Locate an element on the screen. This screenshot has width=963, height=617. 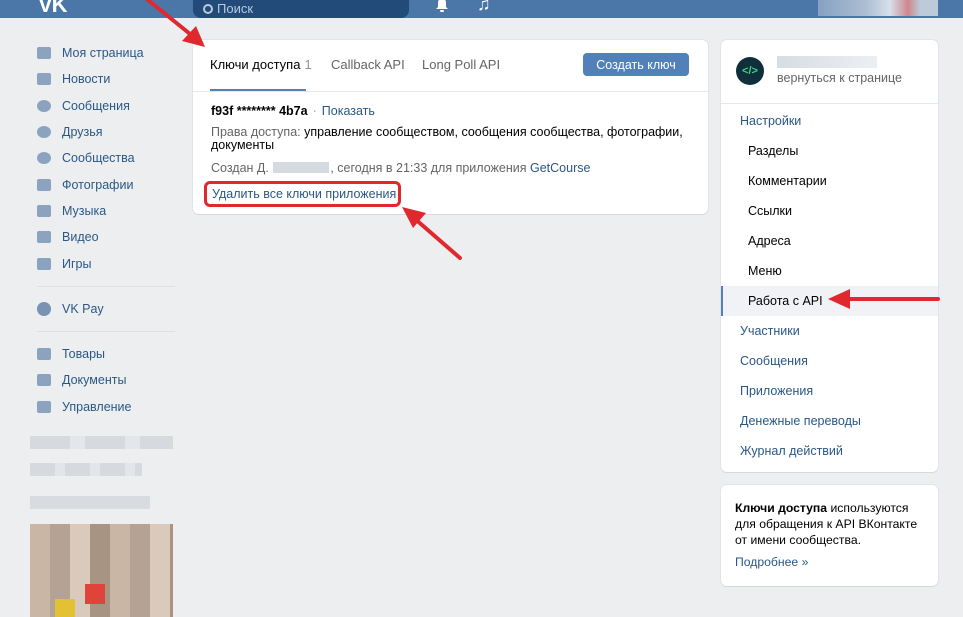
nav-games: Игры is located at coordinates (102, 263).